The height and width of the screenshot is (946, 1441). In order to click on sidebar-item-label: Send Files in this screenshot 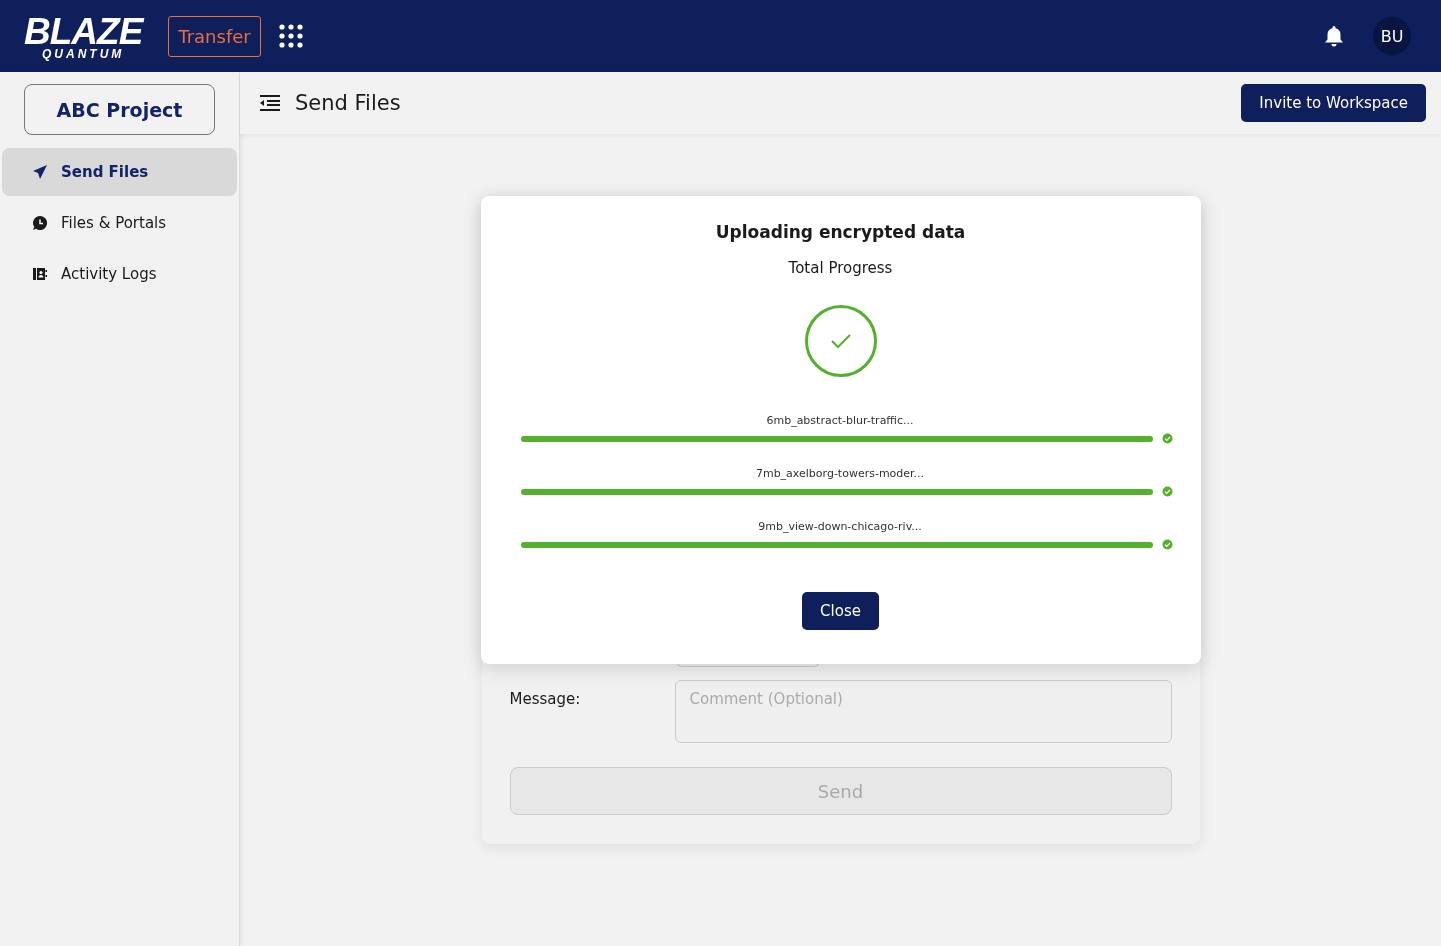, I will do `click(105, 172)`.